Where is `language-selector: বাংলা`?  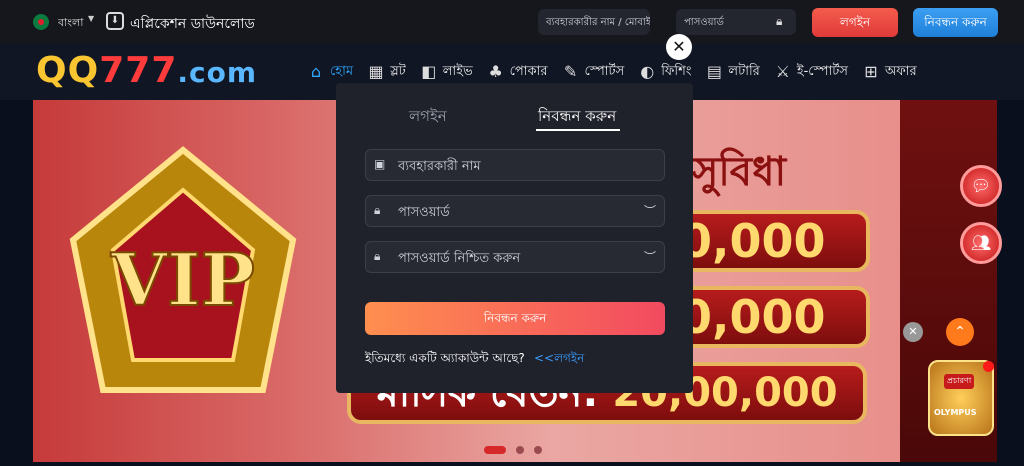
language-selector: বাংলা is located at coordinates (70, 23).